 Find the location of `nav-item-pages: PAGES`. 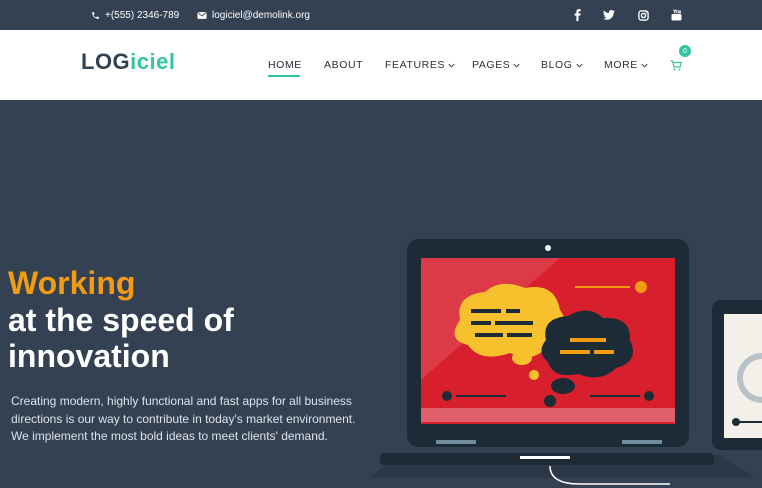

nav-item-pages: PAGES is located at coordinates (496, 65).